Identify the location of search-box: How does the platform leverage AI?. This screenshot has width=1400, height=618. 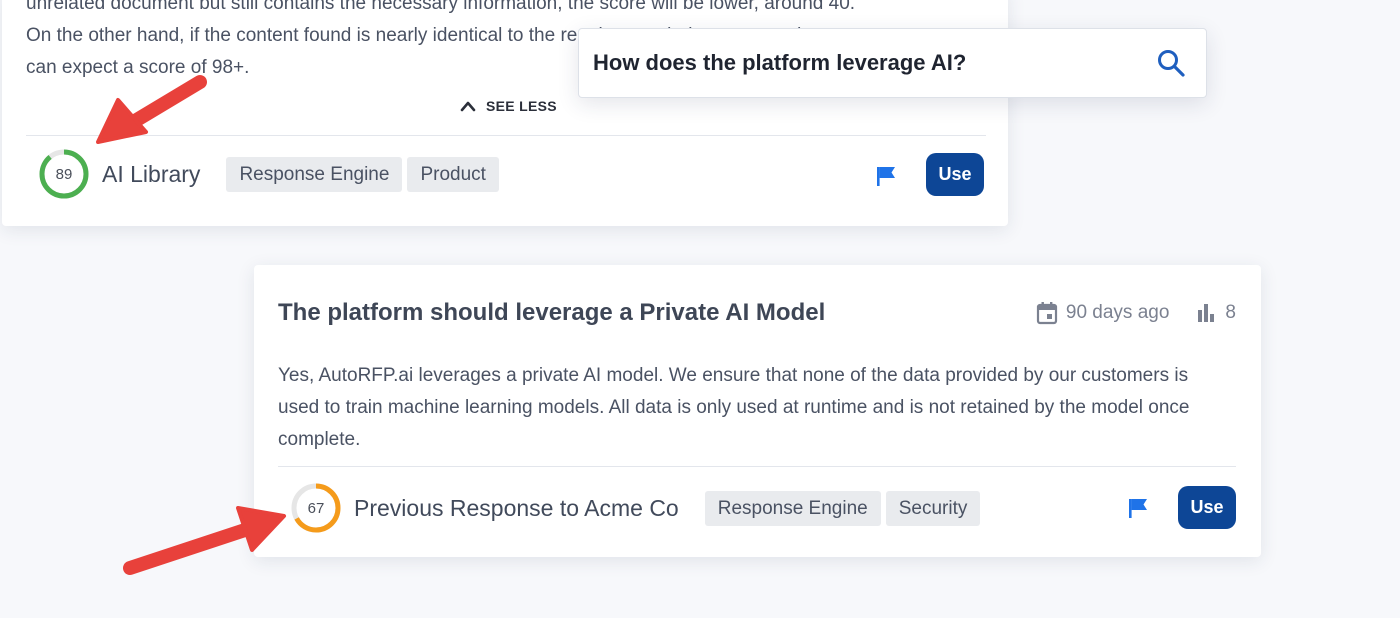
(892, 63).